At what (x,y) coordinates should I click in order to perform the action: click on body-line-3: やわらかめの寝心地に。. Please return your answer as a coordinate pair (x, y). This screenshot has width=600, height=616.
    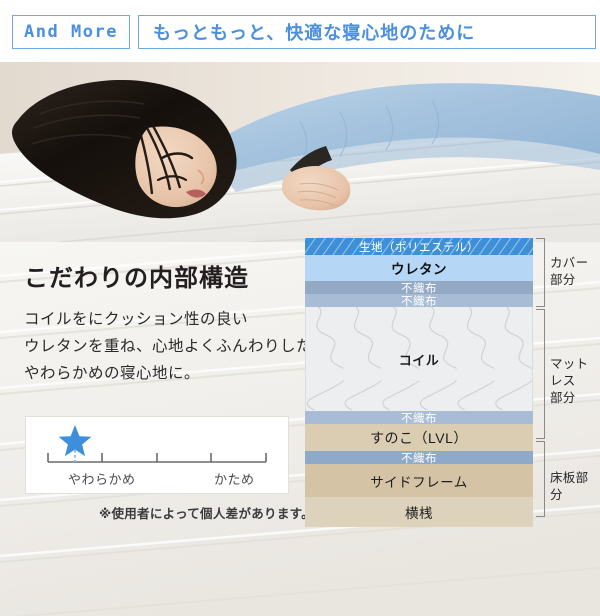
    Looking at the image, I should click on (112, 373).